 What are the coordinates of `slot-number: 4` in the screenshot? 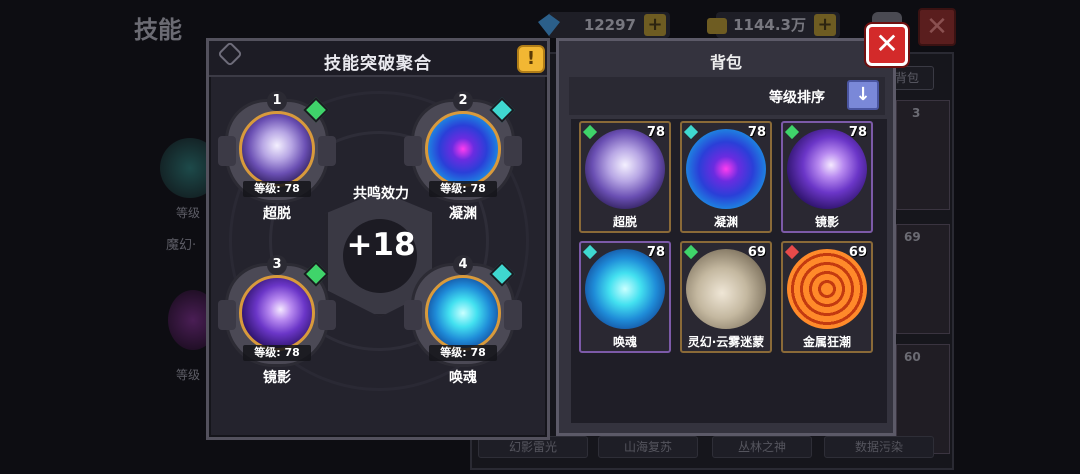 It's located at (463, 265).